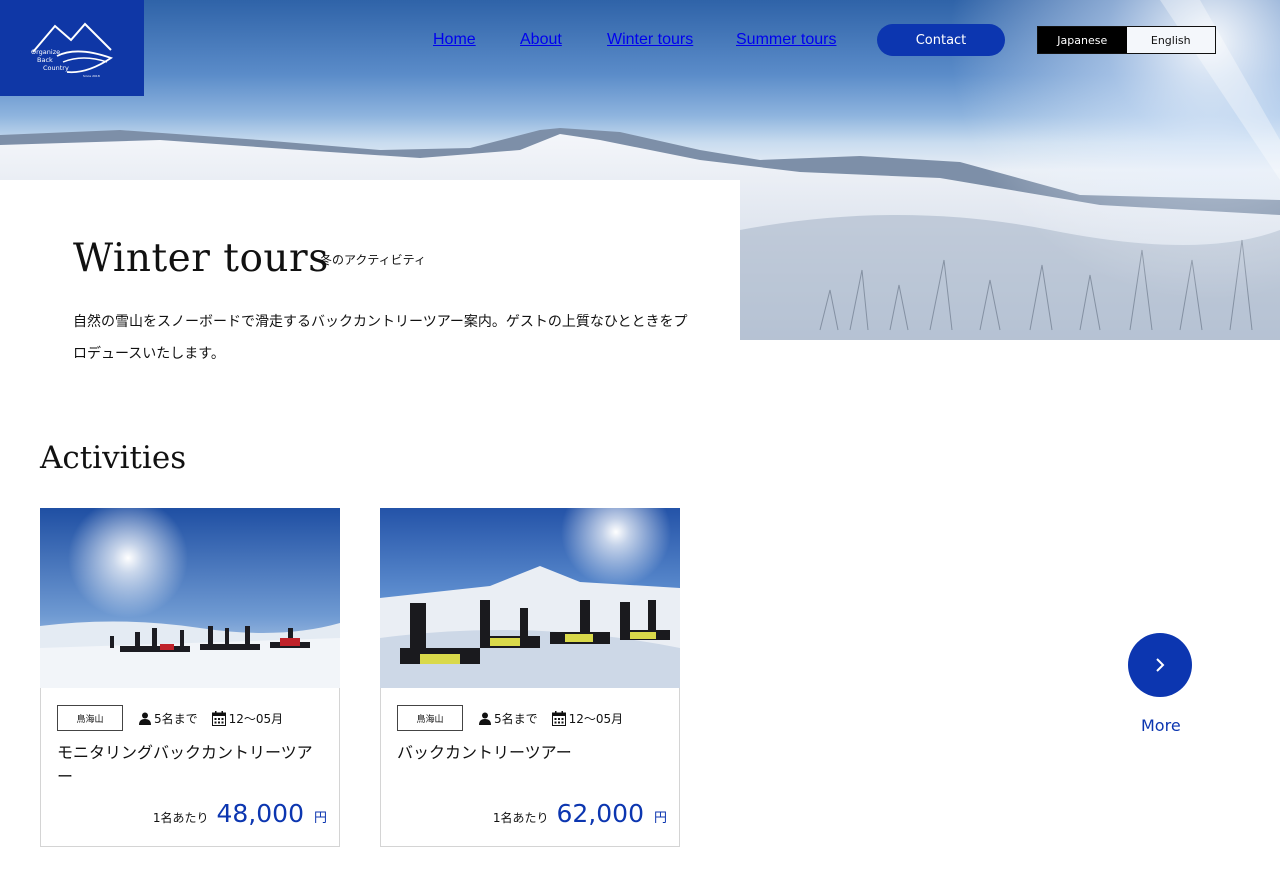 This screenshot has width=1280, height=891. I want to click on site-logo: Organize Back Country Since 2018, so click(72, 48).